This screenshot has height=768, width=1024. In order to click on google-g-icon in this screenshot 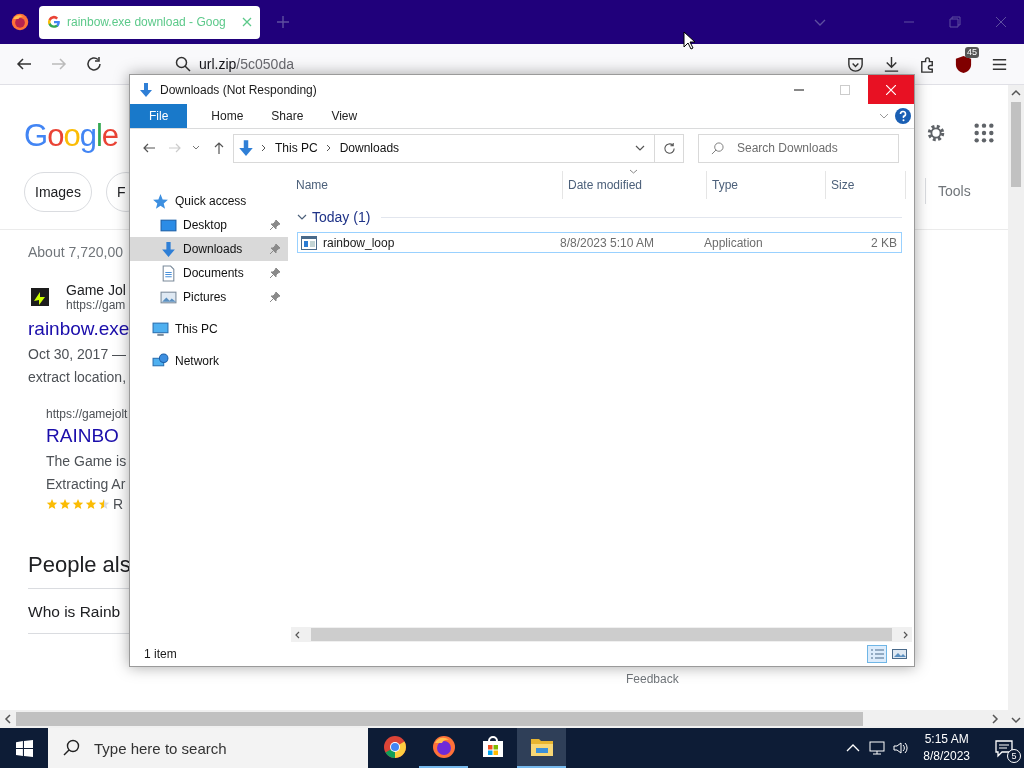, I will do `click(54, 22)`.